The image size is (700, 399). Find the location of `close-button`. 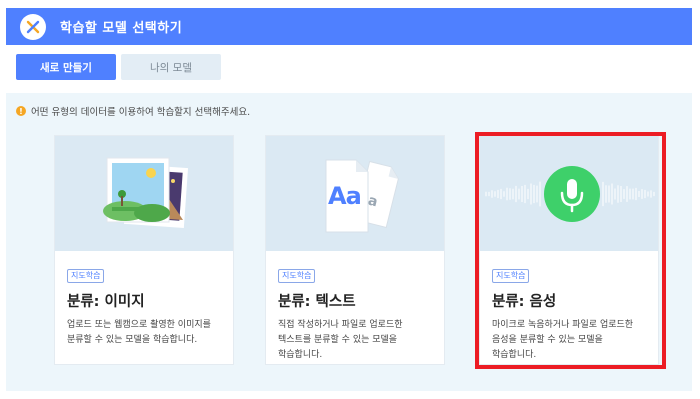

close-button is located at coordinates (33, 26).